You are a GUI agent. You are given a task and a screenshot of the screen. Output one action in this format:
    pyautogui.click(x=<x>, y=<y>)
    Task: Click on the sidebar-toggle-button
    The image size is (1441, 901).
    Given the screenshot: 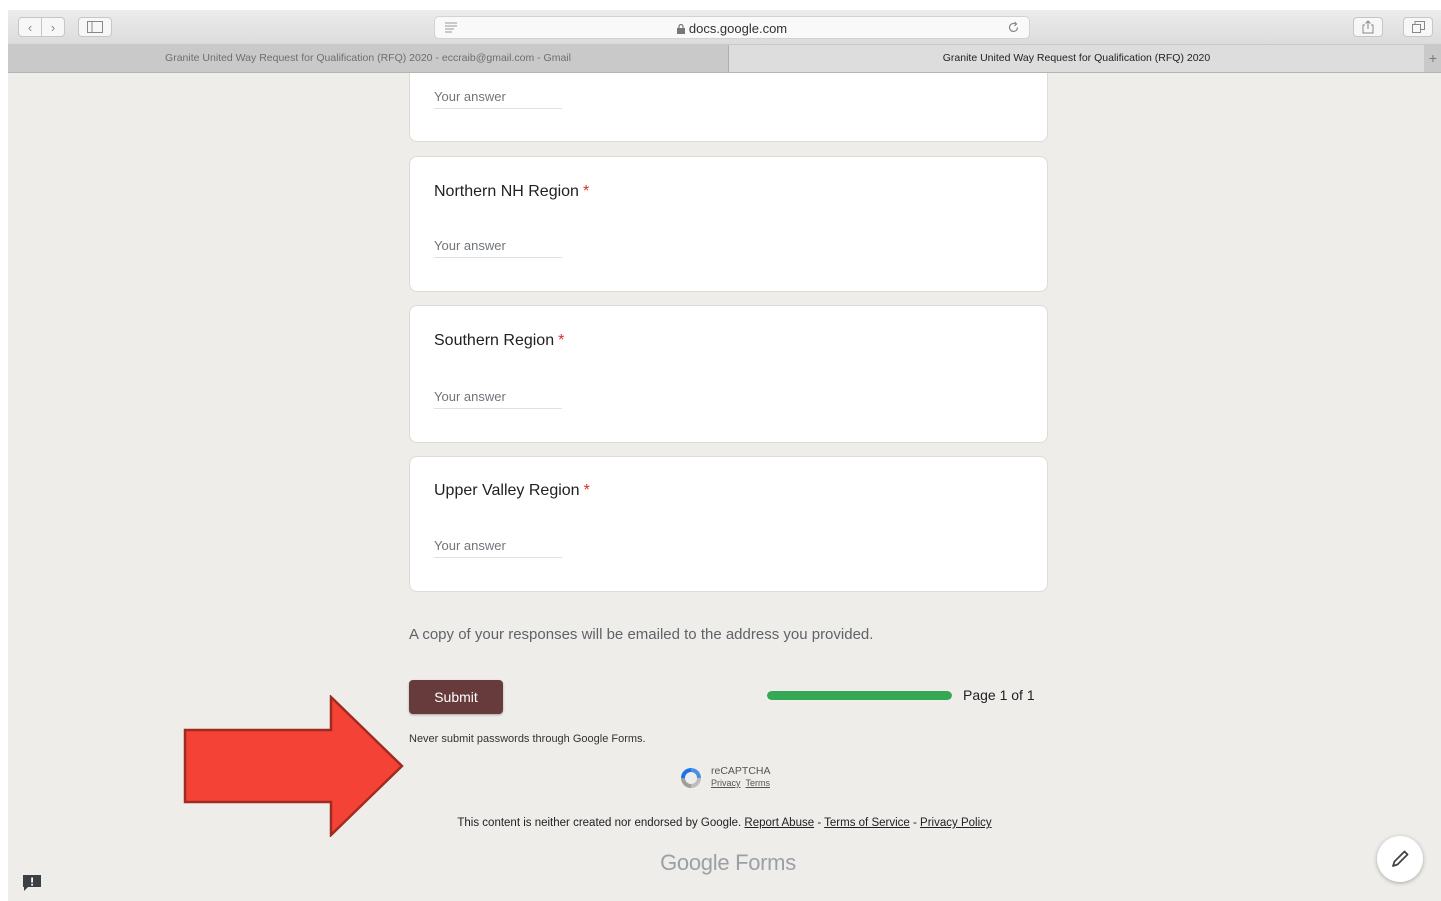 What is the action you would take?
    pyautogui.click(x=95, y=27)
    